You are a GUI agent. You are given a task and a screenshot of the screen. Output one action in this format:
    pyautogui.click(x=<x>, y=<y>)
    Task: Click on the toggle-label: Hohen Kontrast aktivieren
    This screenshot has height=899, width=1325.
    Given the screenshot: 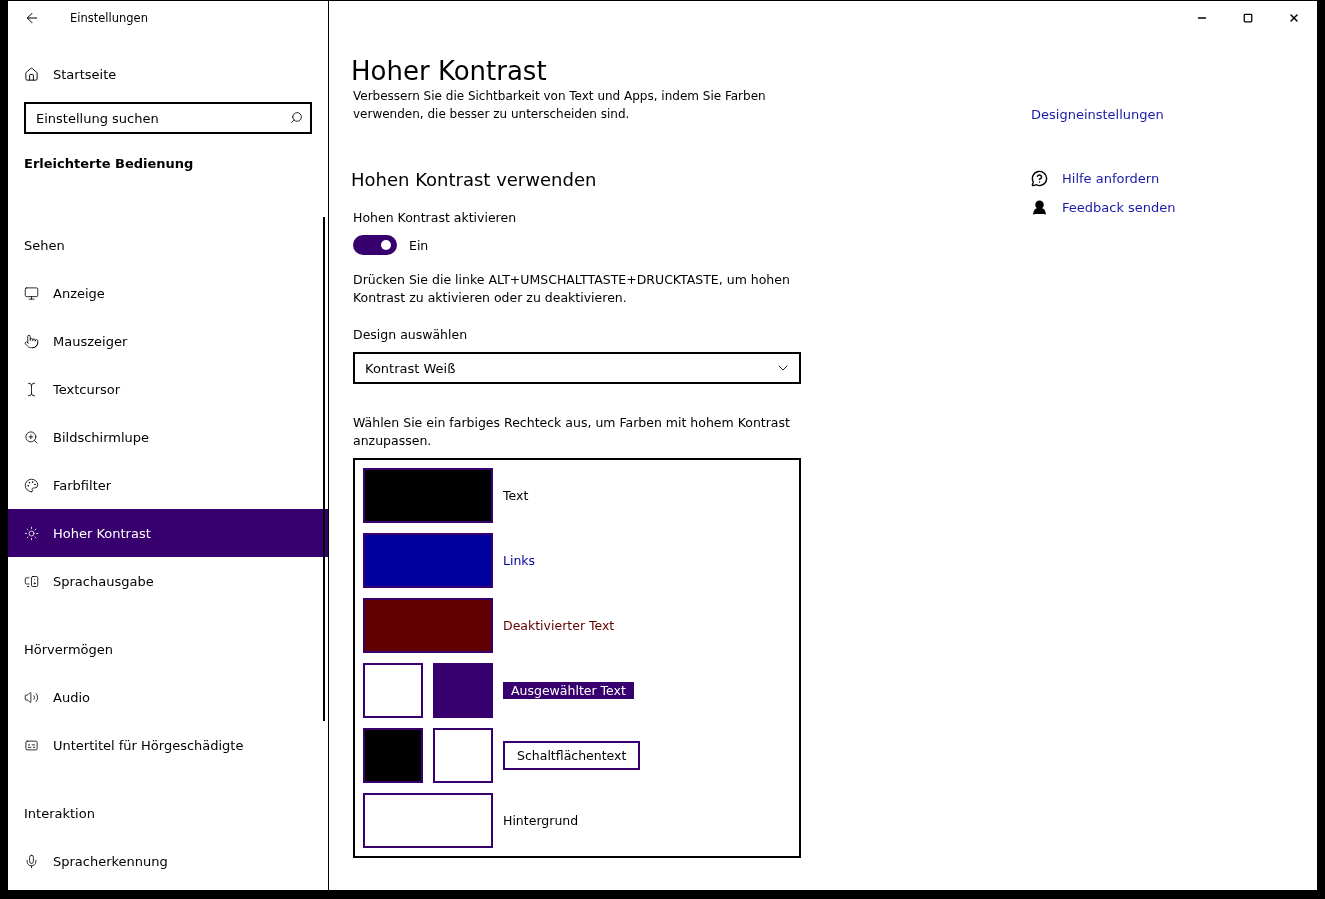 What is the action you would take?
    pyautogui.click(x=435, y=217)
    